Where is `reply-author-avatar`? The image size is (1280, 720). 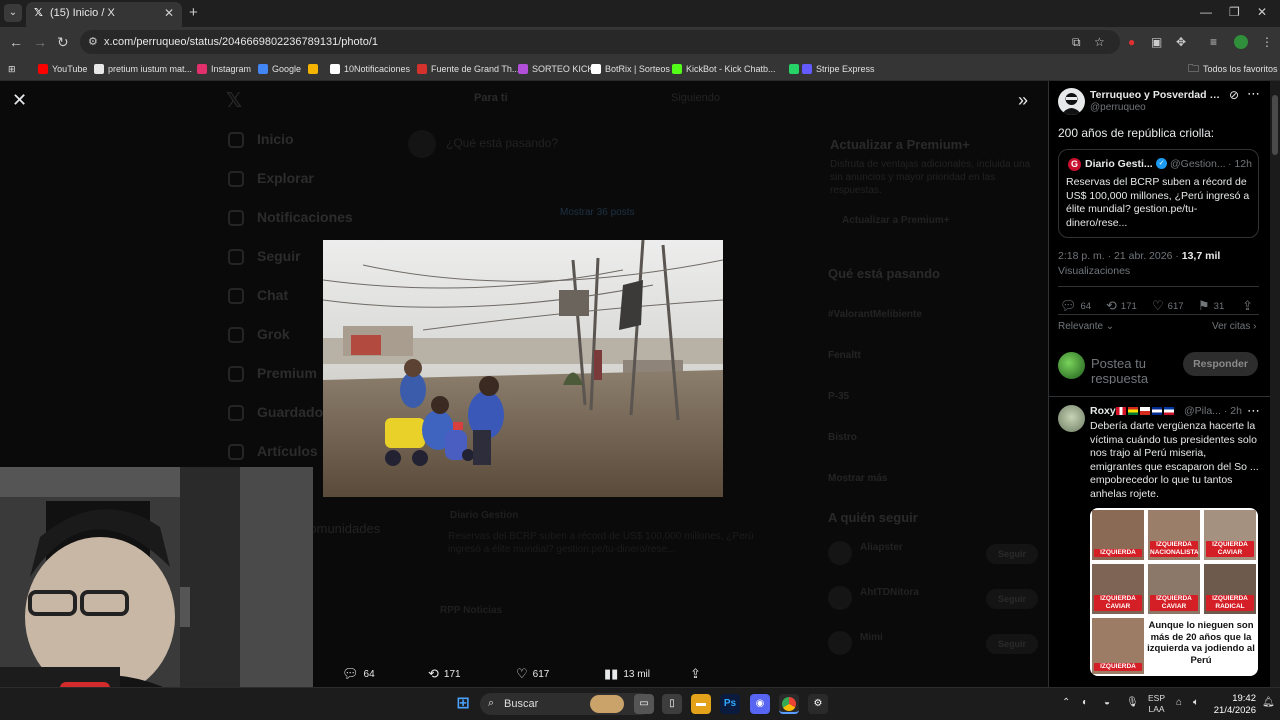 reply-author-avatar is located at coordinates (1071, 418).